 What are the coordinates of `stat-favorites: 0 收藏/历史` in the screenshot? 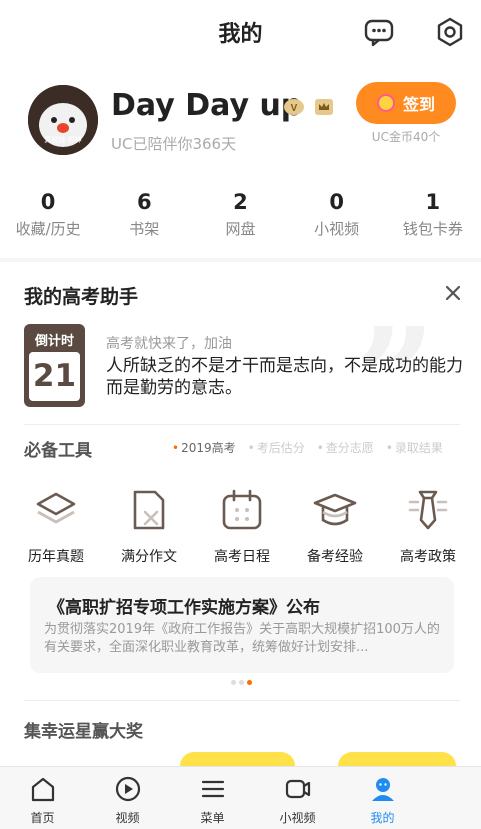 It's located at (48, 214).